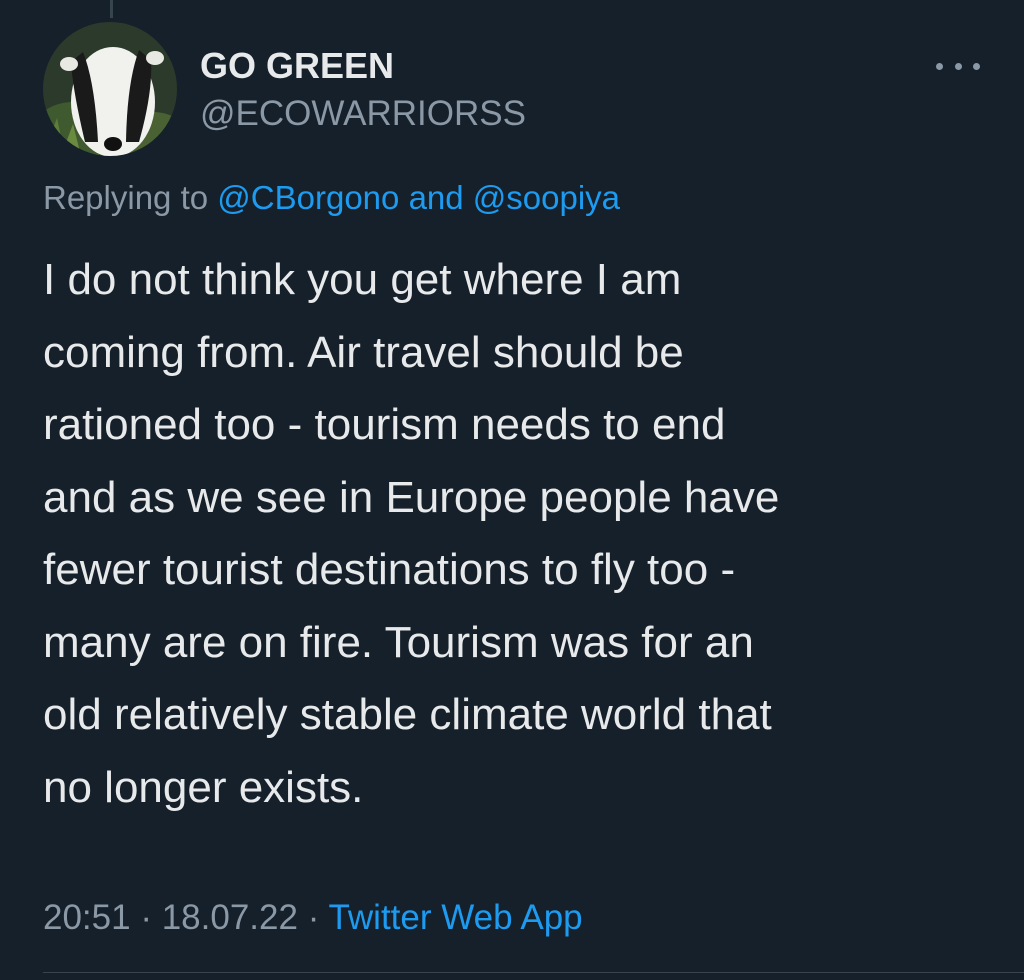  Describe the element at coordinates (308, 197) in the screenshot. I see `mention-link-cborgono: @CBorgono` at that location.